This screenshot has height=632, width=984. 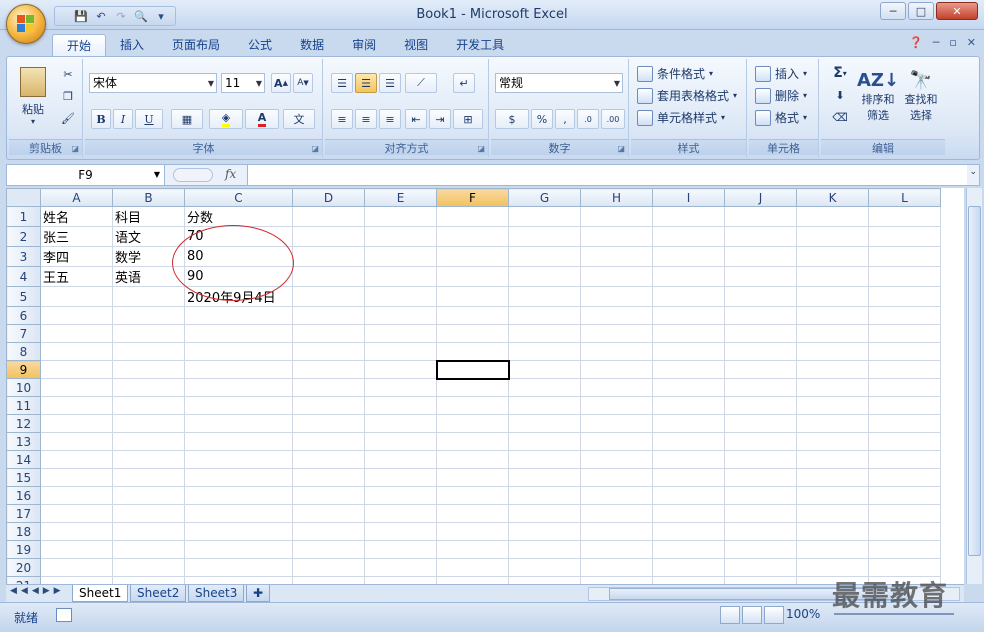 I want to click on cell-a16, so click(x=76, y=495).